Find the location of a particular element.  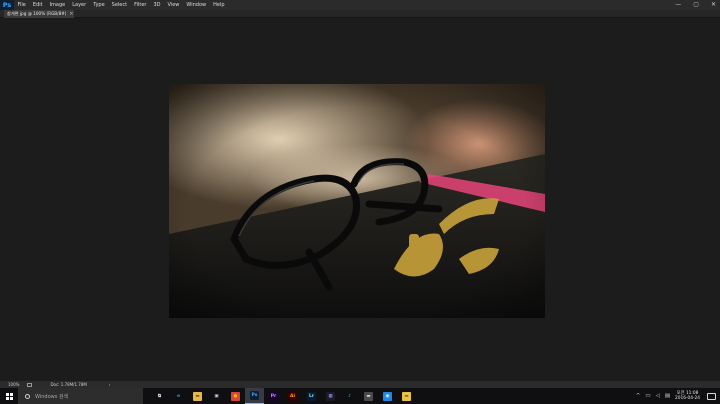

file-explorer-icon: ▬ is located at coordinates (197, 396).